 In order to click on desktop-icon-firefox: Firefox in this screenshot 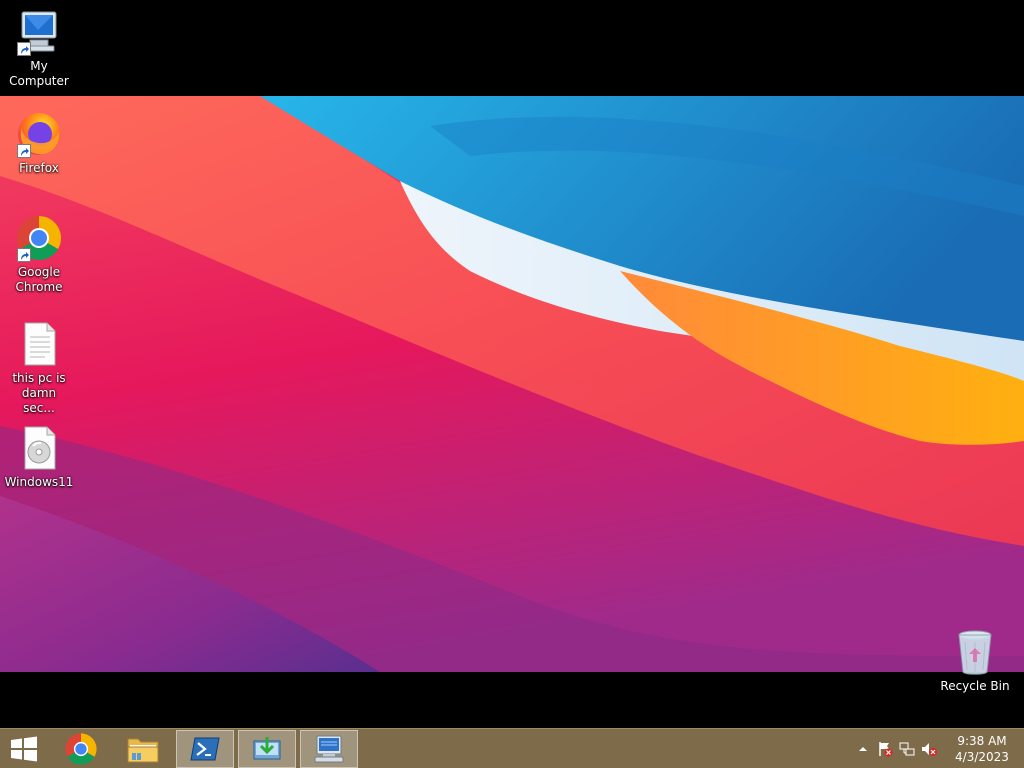, I will do `click(39, 143)`.